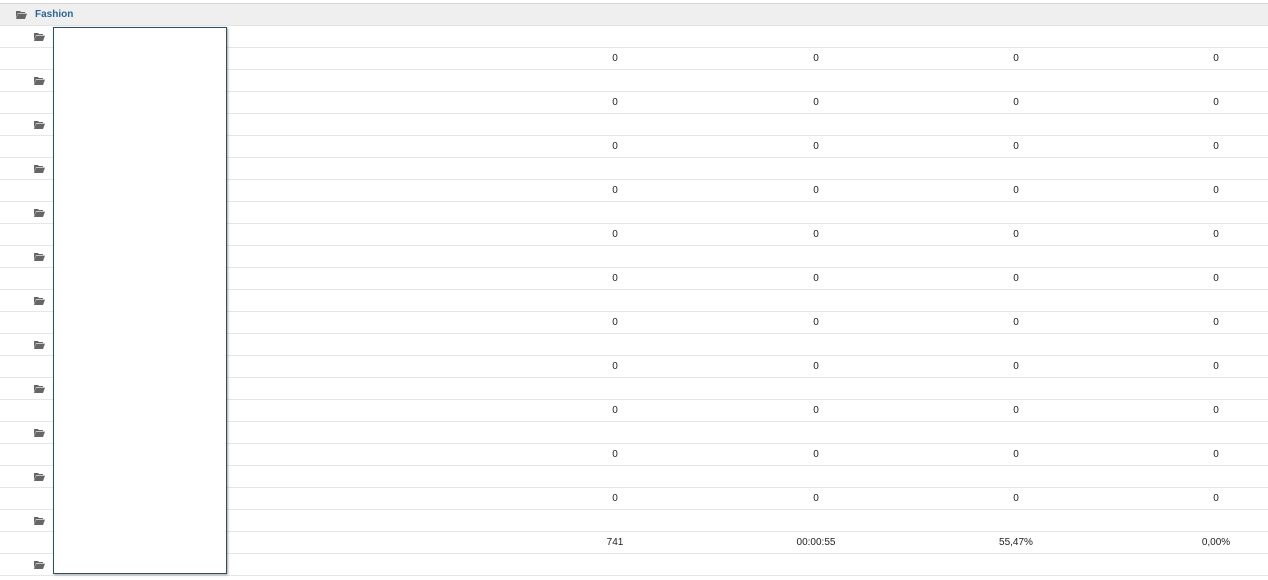 The width and height of the screenshot is (1268, 580). I want to click on group-row-fashion: Fashion, so click(634, 15).